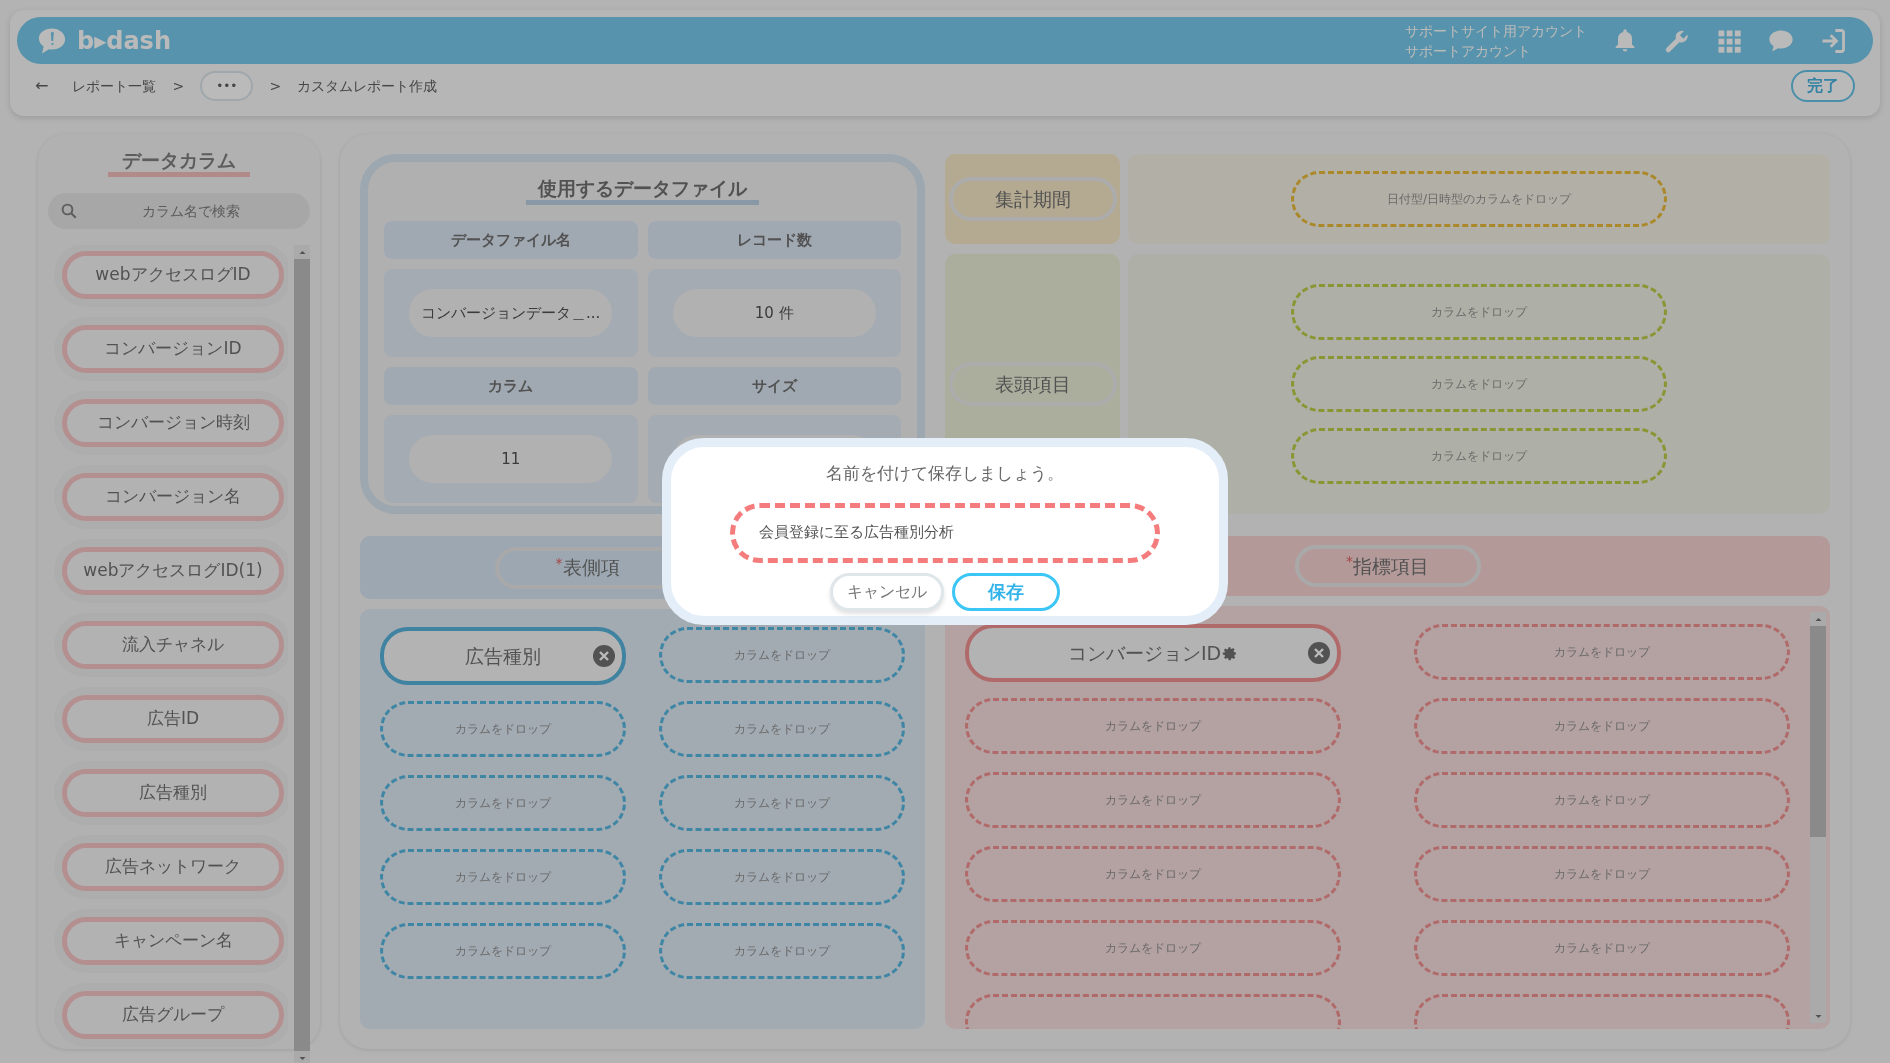  I want to click on column-chip: 広告種別, so click(503, 656).